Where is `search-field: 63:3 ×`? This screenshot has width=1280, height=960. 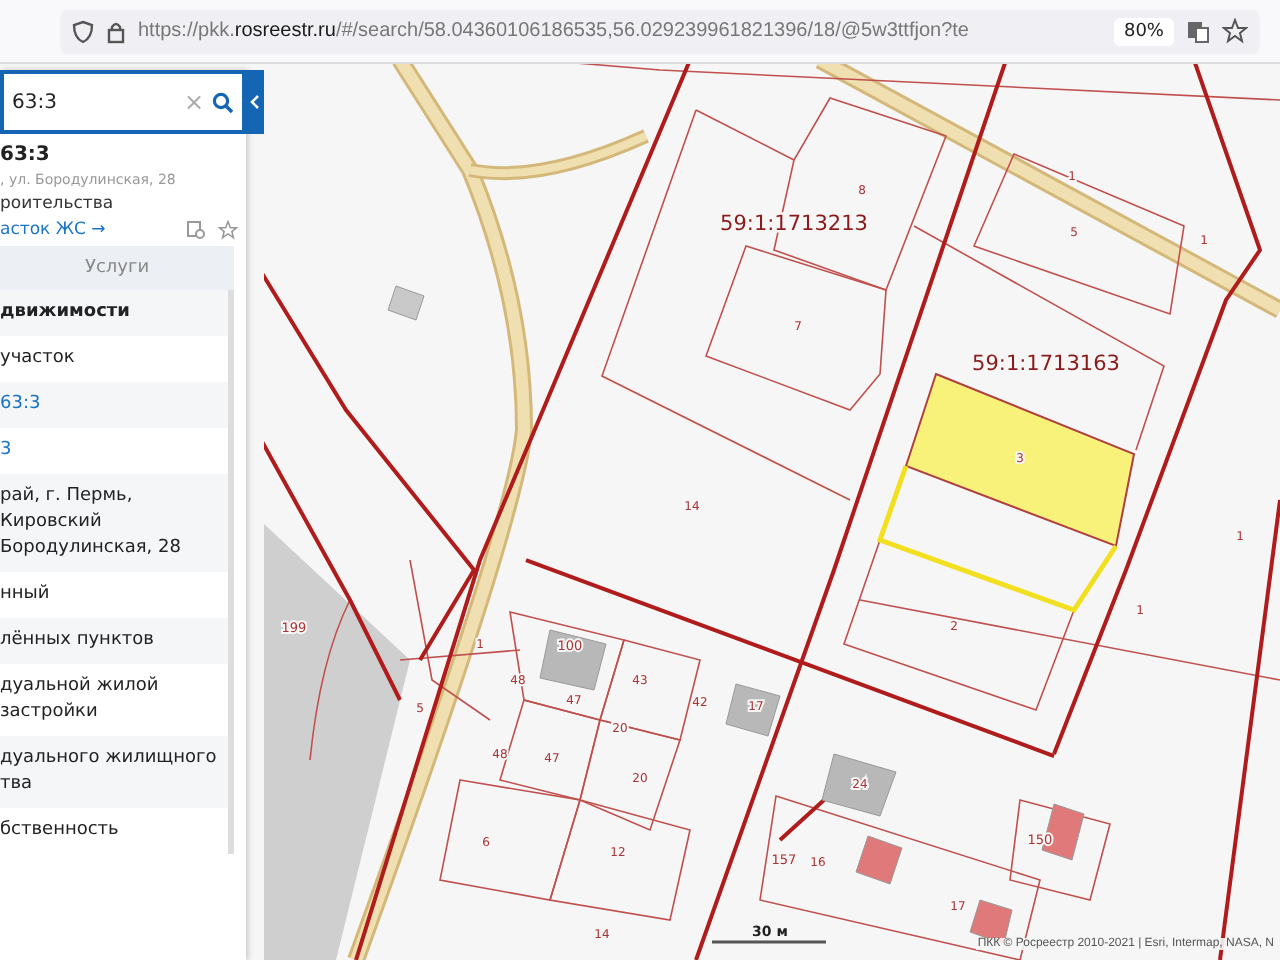
search-field: 63:3 × is located at coordinates (123, 102).